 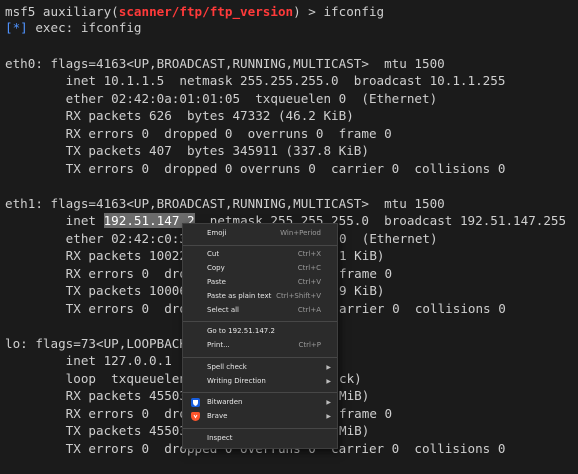 What do you see at coordinates (366, 413) in the screenshot?
I see `lo-rx-errors-tail: frame 0` at bounding box center [366, 413].